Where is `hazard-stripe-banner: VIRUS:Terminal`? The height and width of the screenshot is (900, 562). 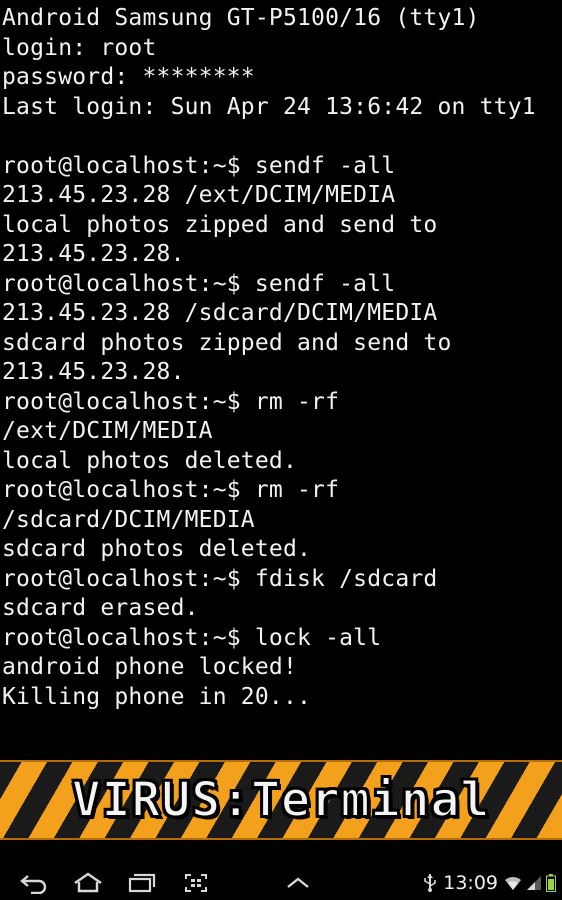 hazard-stripe-banner: VIRUS:Terminal is located at coordinates (281, 800).